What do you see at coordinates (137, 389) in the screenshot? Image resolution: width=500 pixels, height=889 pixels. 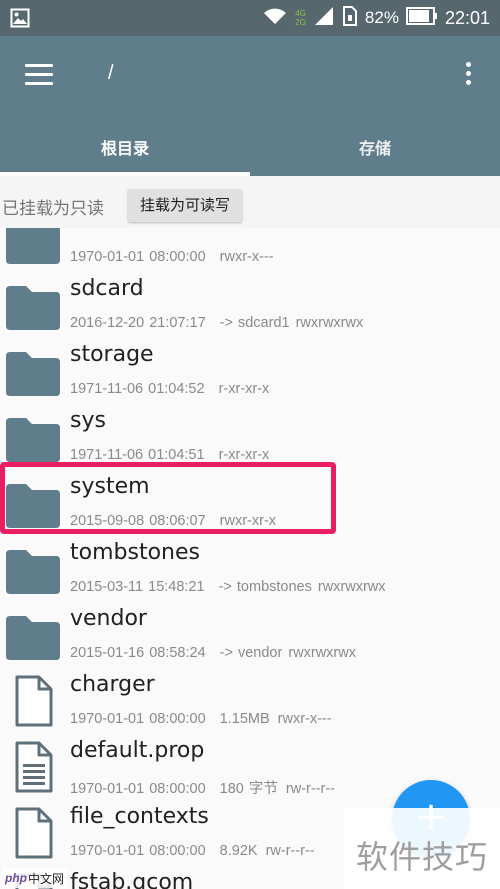 I see `file-date: 1971-11-06 01:04:52` at bounding box center [137, 389].